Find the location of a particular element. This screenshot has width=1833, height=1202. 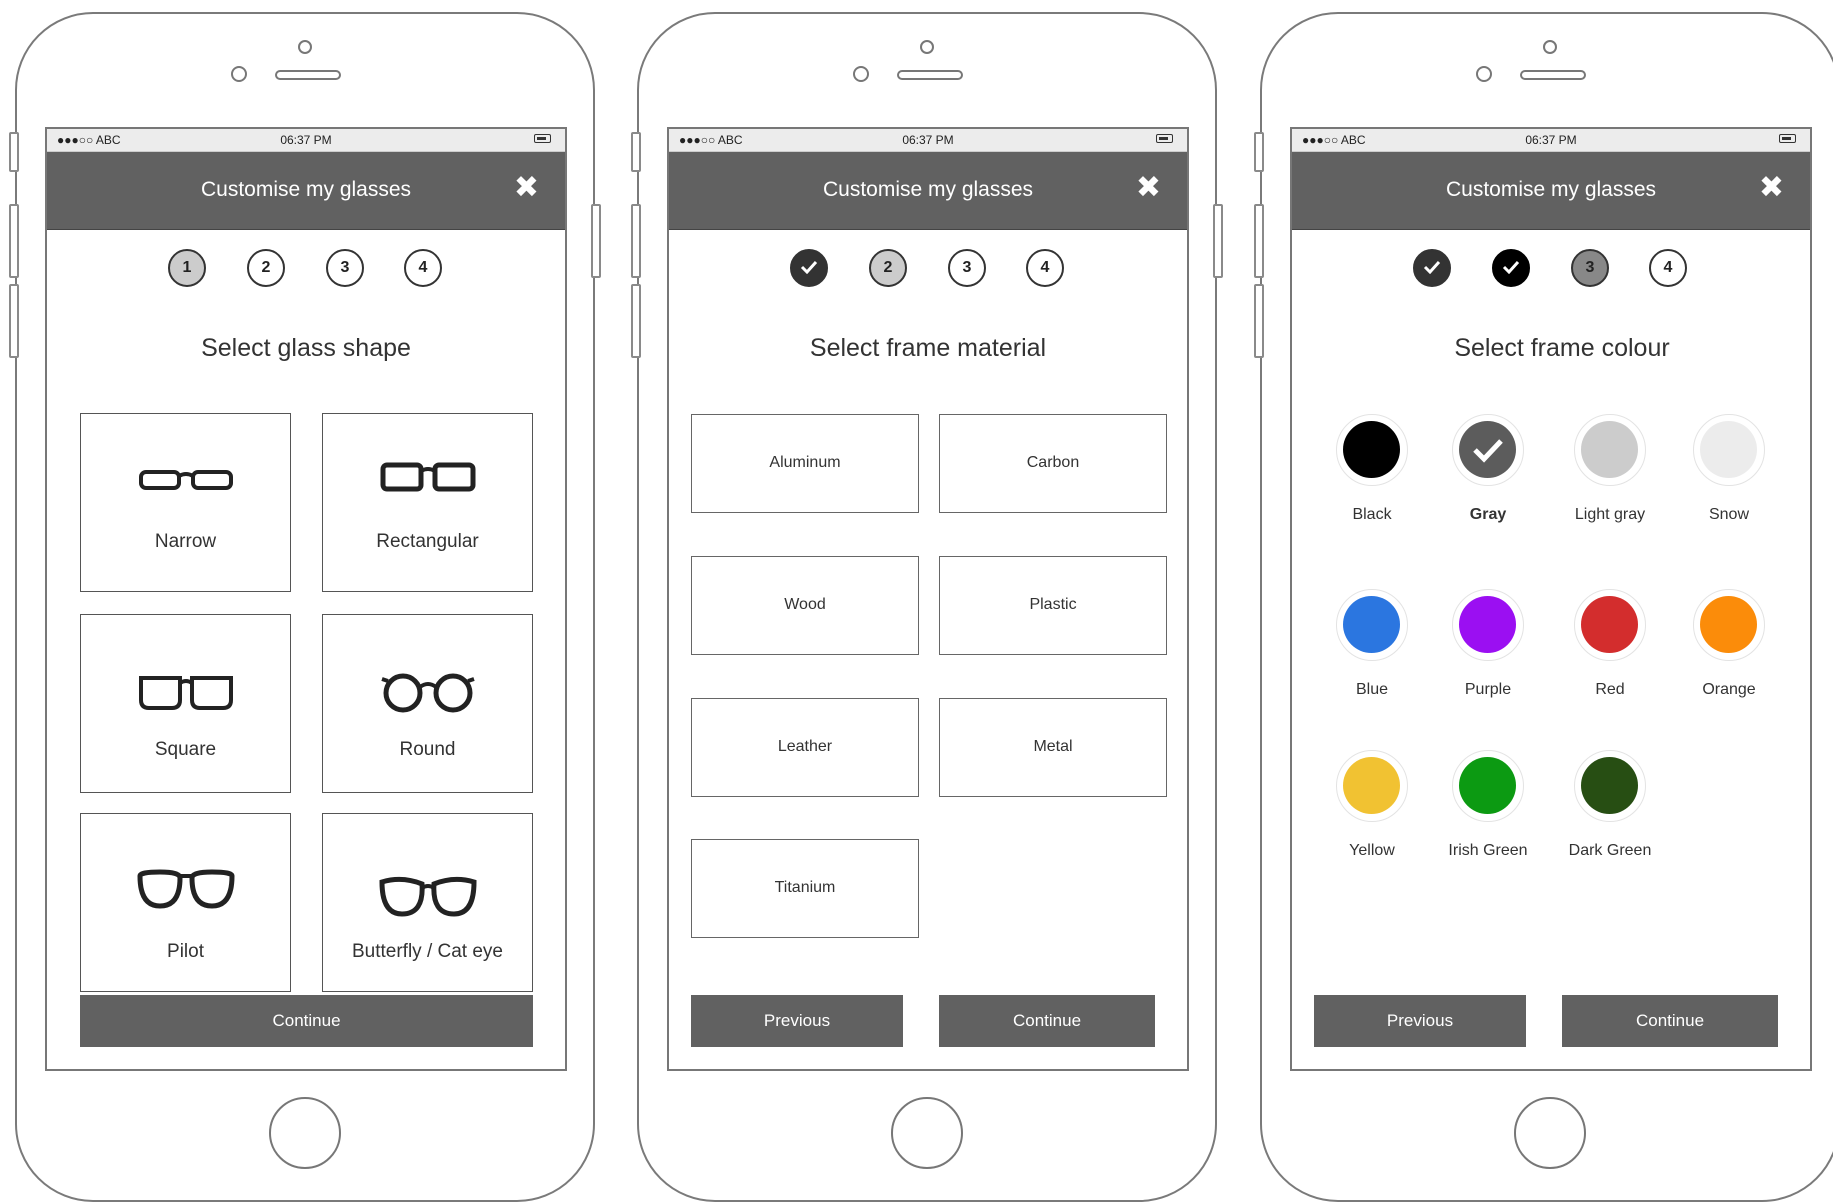

material-carbon: Carbon is located at coordinates (1053, 463).